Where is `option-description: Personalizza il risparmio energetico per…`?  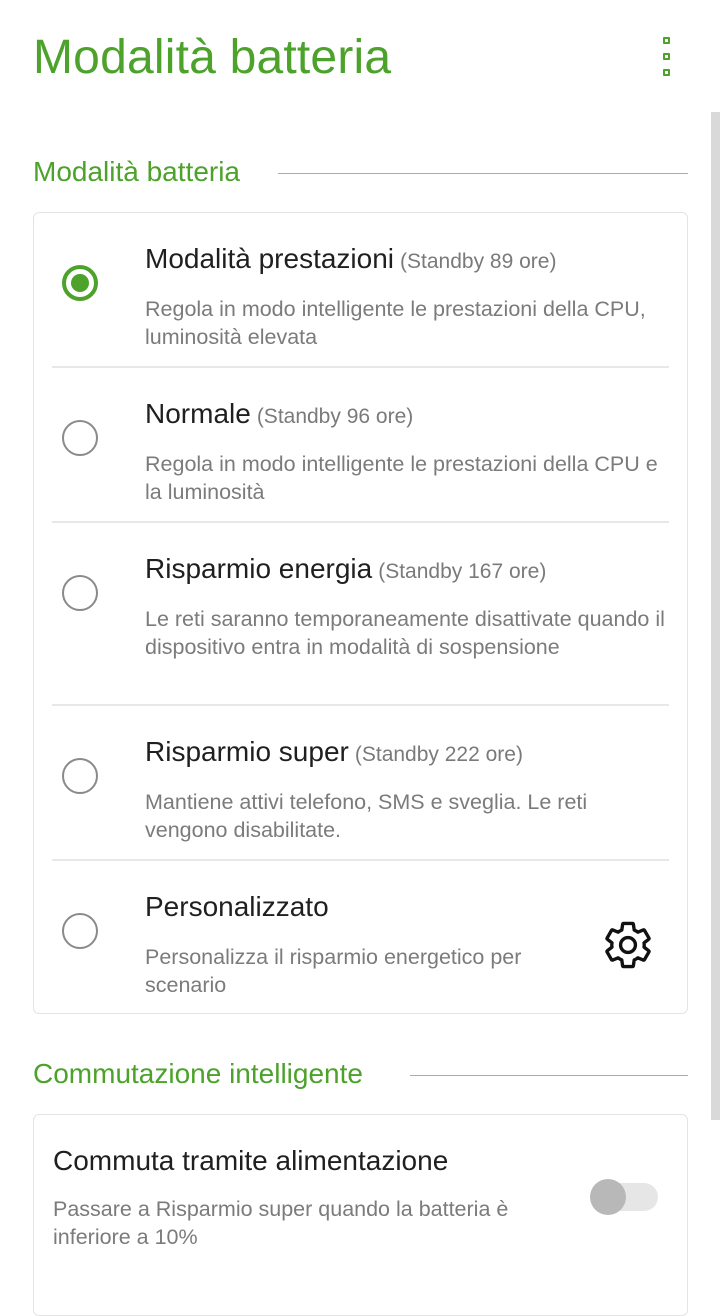 option-description: Personalizza il risparmio energetico per… is located at coordinates (333, 971).